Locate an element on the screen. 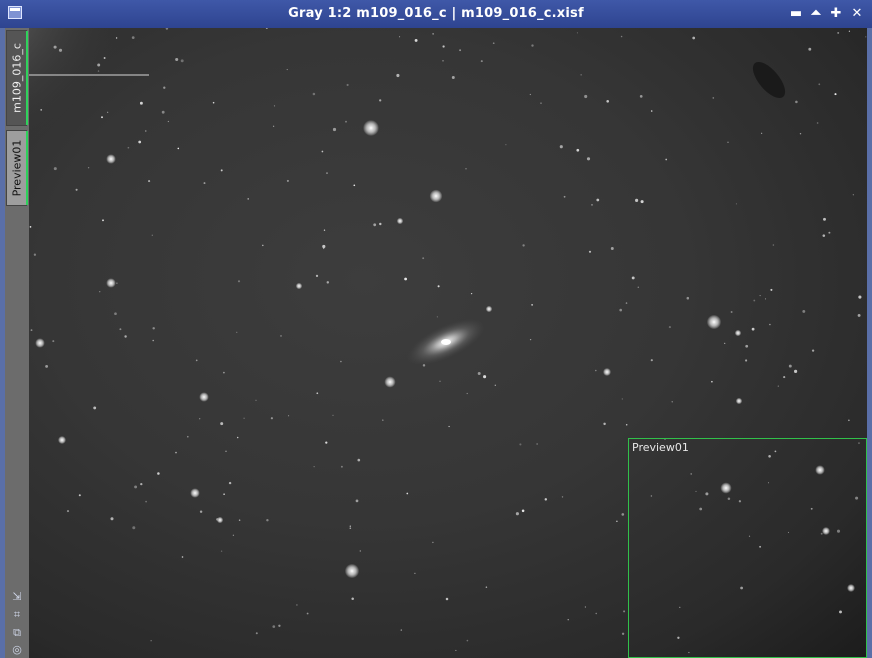 The image size is (872, 658). tab-preview01: Preview01 is located at coordinates (17, 168).